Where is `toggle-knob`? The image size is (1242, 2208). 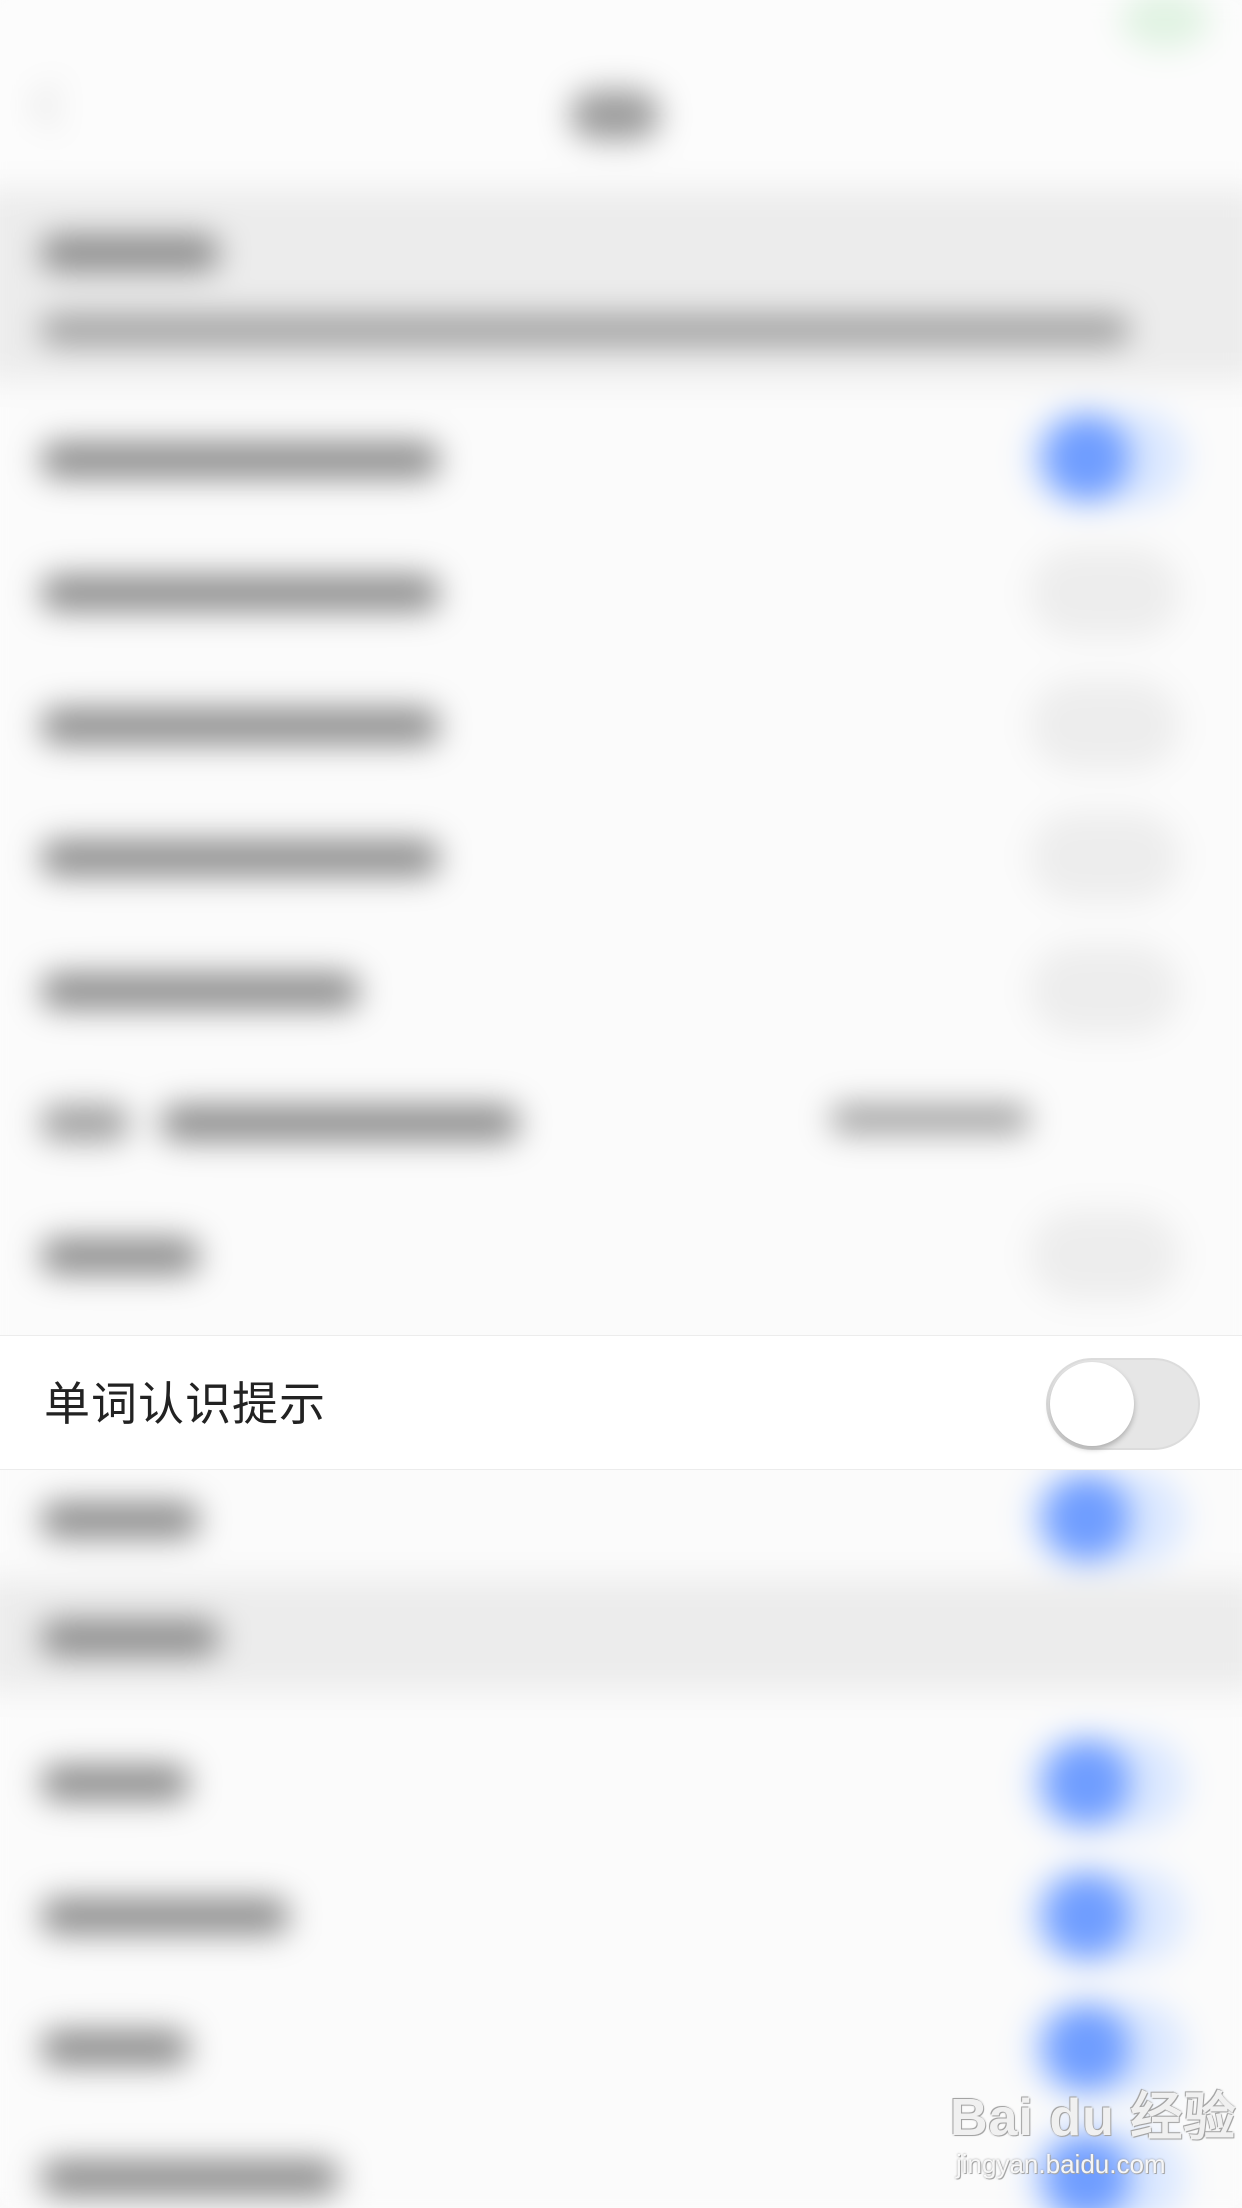 toggle-knob is located at coordinates (1092, 1404).